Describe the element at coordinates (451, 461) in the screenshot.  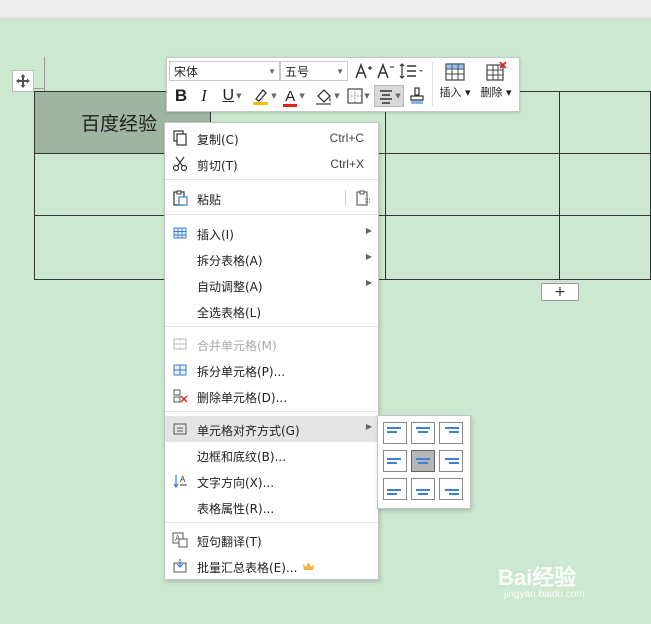
I see `align-middle-right-option` at that location.